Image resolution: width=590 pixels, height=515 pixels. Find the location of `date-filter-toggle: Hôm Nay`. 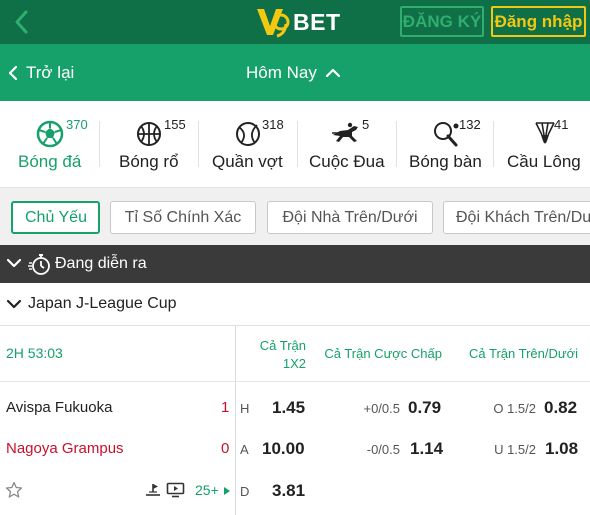

date-filter-toggle: Hôm Nay is located at coordinates (293, 73).